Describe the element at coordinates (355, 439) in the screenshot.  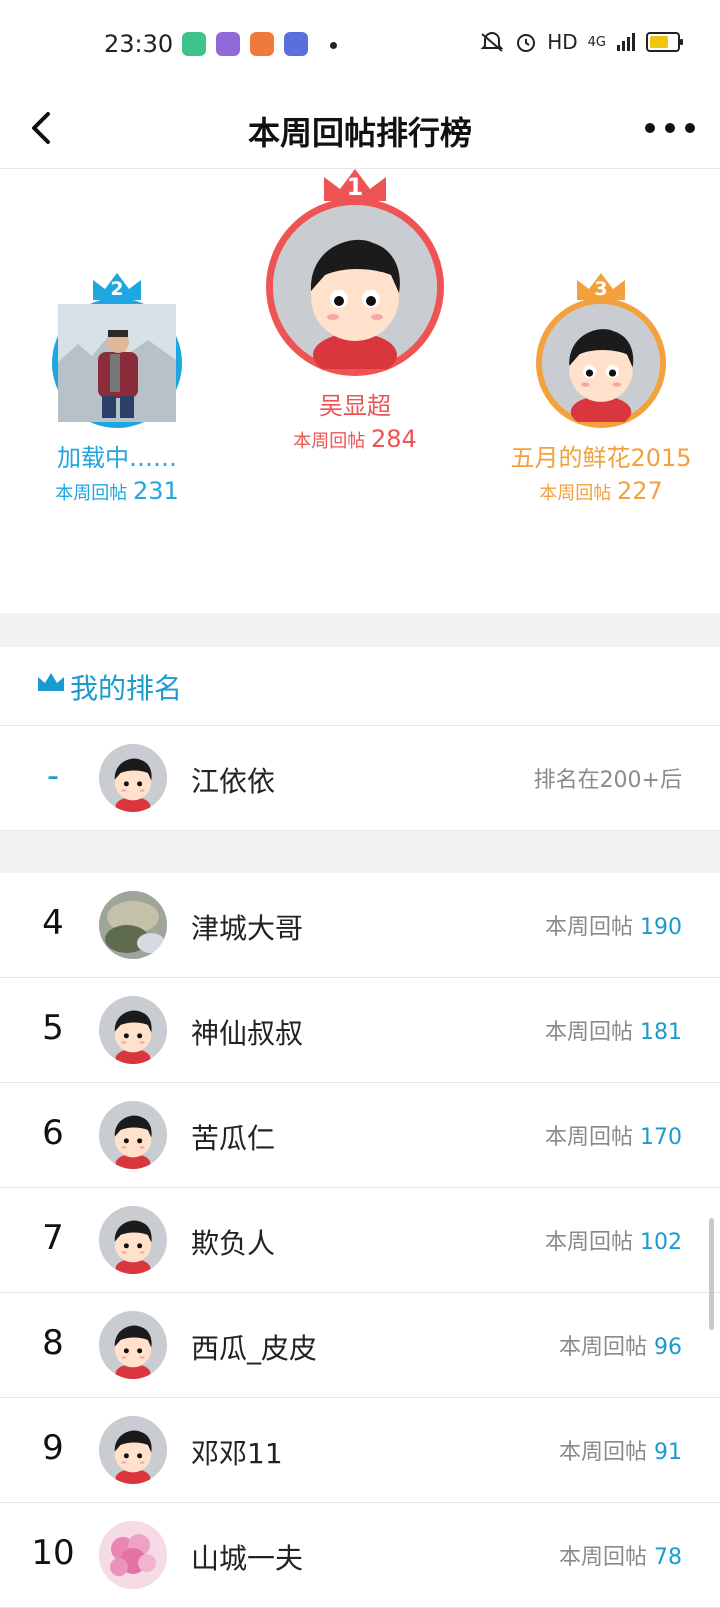
I see `winner-posts: 本周回帖 284` at that location.